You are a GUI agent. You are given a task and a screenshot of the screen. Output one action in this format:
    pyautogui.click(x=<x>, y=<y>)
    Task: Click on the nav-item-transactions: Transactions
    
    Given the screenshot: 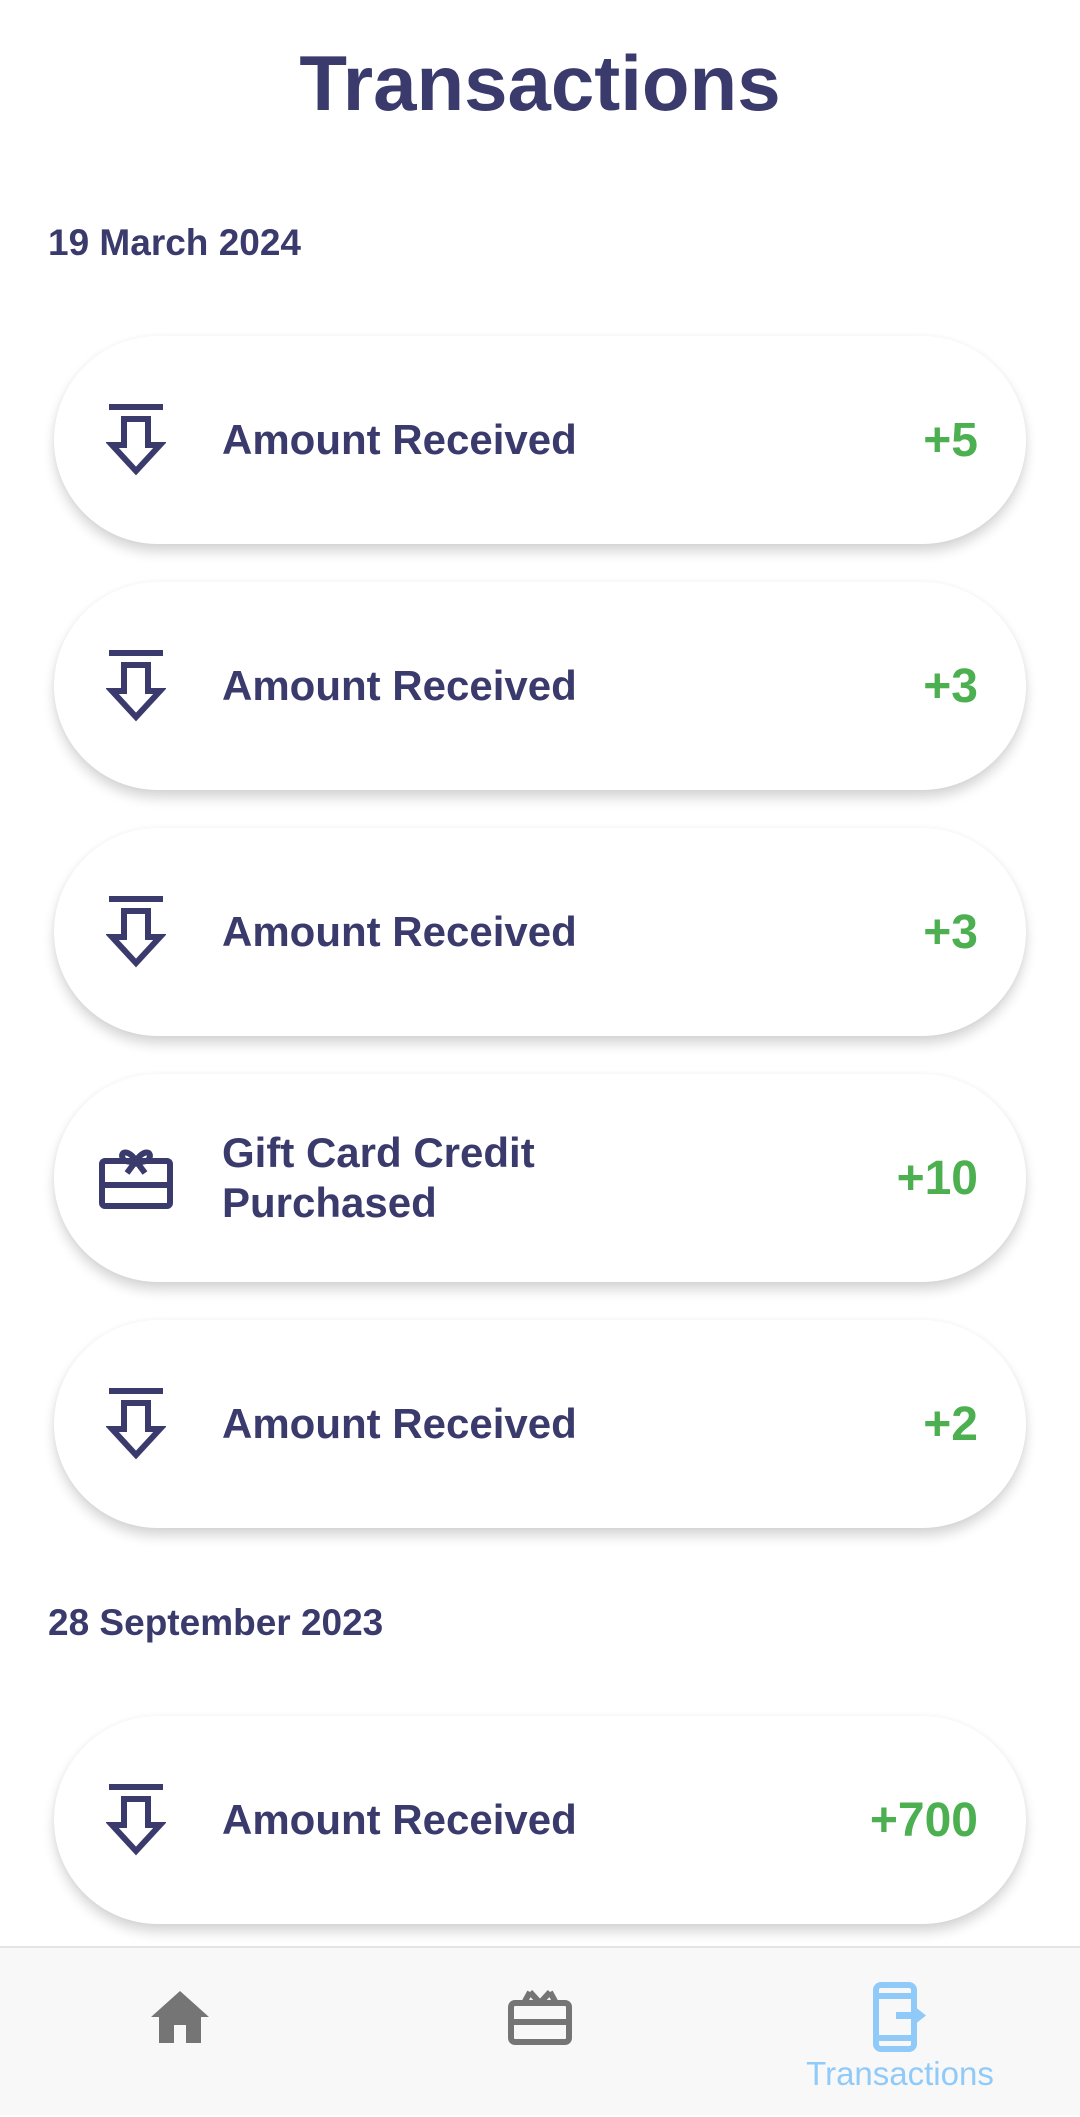 What is the action you would take?
    pyautogui.click(x=900, y=2032)
    